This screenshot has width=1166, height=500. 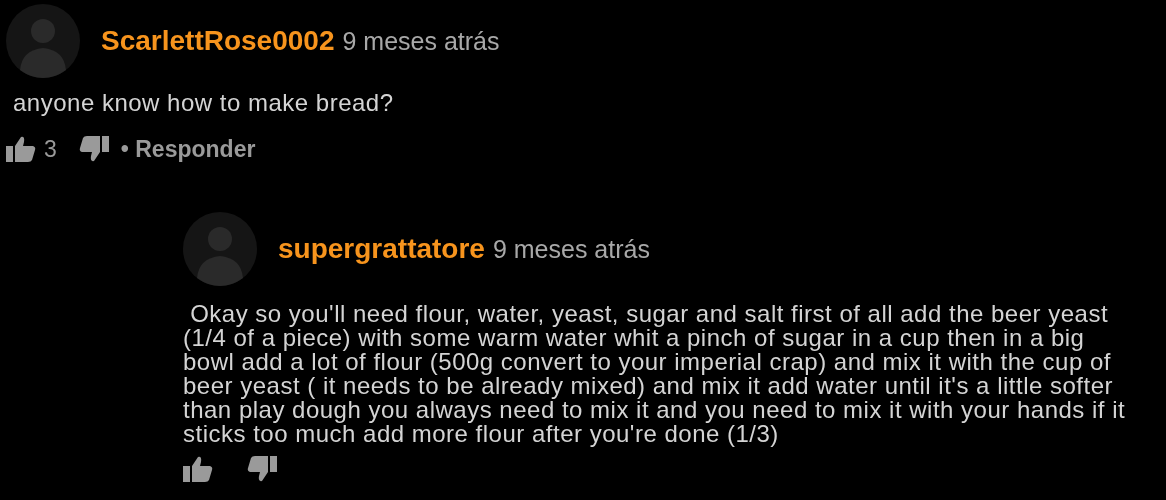 What do you see at coordinates (218, 41) in the screenshot?
I see `username: ScarlettRose0002` at bounding box center [218, 41].